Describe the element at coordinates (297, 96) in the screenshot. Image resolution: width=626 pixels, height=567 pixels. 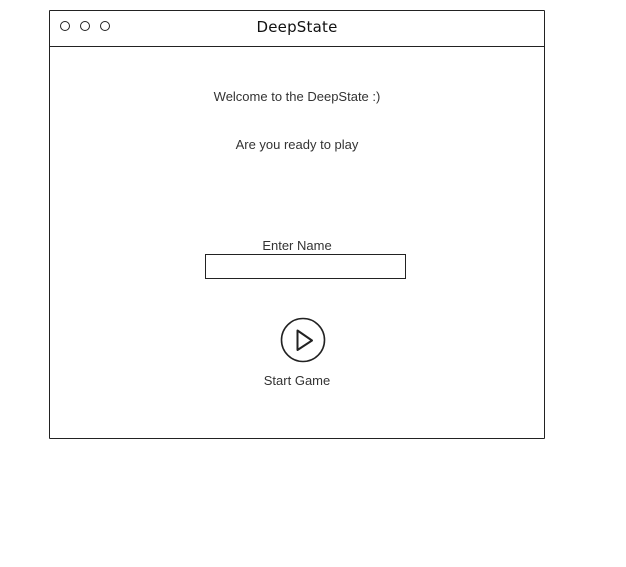
I see `welcome-text: Welcome to the DeepState :)` at that location.